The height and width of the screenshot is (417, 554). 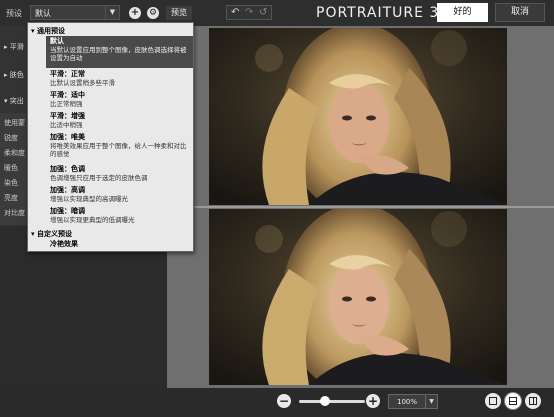 What do you see at coordinates (407, 402) in the screenshot?
I see `zoom-value: 100%` at bounding box center [407, 402].